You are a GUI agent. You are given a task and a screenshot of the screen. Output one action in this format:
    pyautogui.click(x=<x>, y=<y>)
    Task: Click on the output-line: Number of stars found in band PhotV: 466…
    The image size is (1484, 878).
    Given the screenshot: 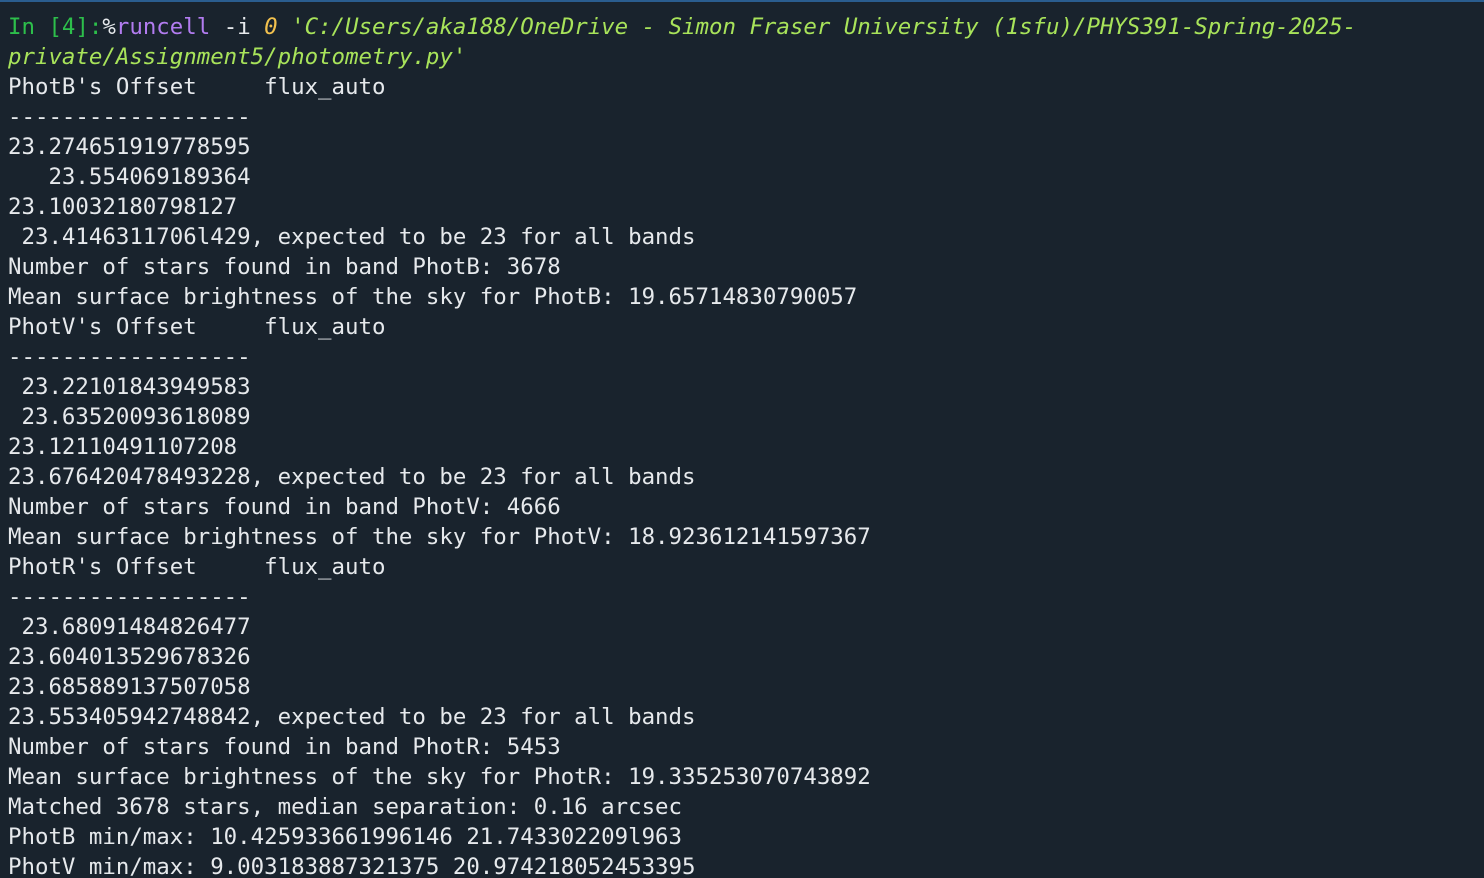 What is the action you would take?
    pyautogui.click(x=284, y=507)
    